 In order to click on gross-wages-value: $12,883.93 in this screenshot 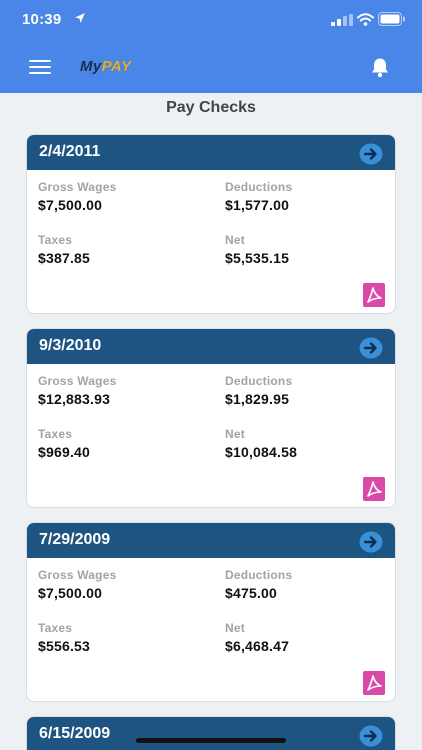, I will do `click(74, 399)`.